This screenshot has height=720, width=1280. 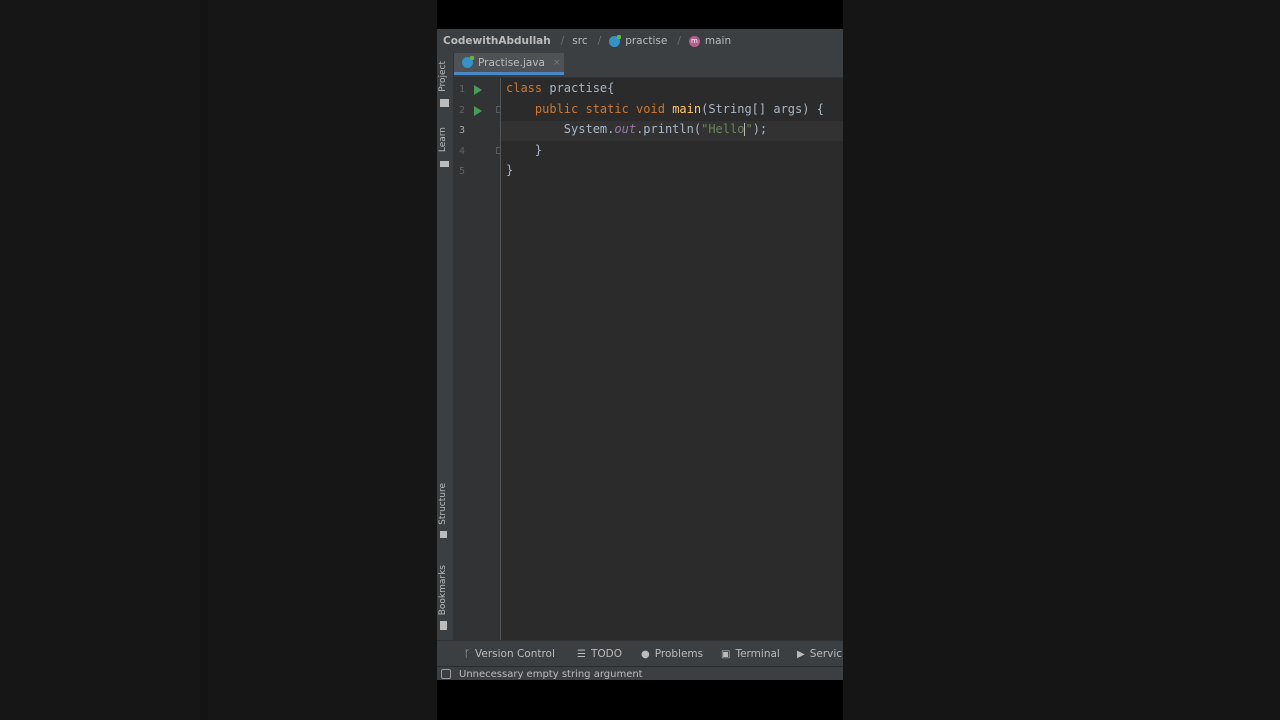 I want to click on learn-tool-button: Learn, so click(x=445, y=150).